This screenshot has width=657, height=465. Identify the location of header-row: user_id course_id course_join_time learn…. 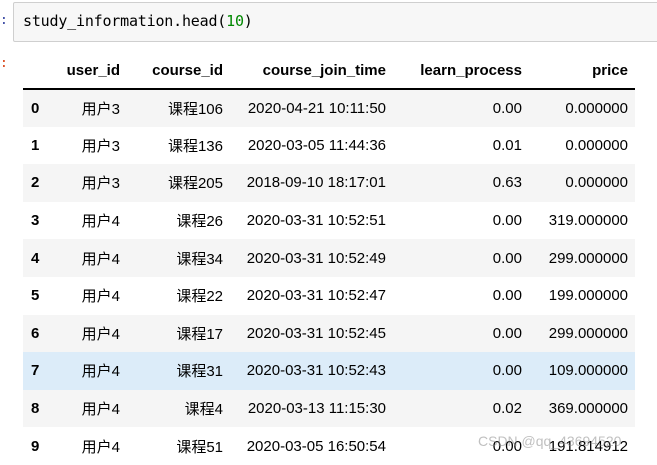
(329, 71).